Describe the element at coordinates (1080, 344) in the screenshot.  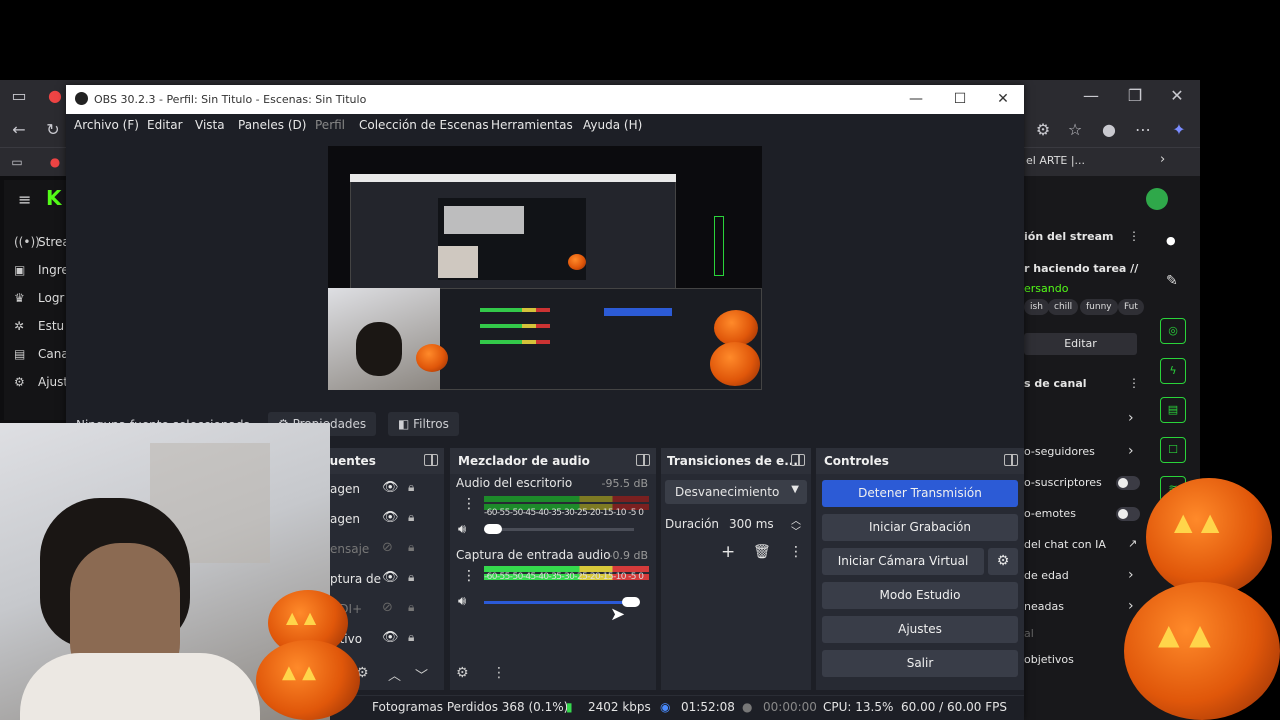
I see `edit-stream-button: Editar` at that location.